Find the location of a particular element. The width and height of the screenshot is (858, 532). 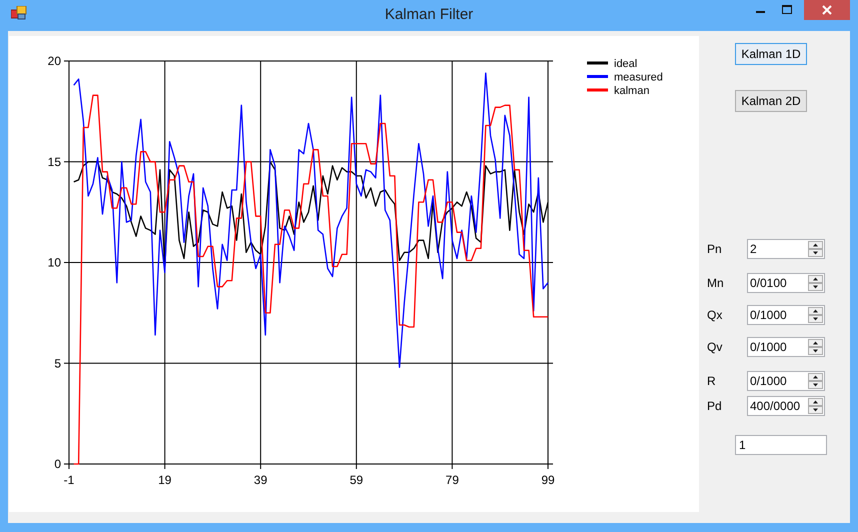

action-button: Kalman 1D is located at coordinates (771, 54).